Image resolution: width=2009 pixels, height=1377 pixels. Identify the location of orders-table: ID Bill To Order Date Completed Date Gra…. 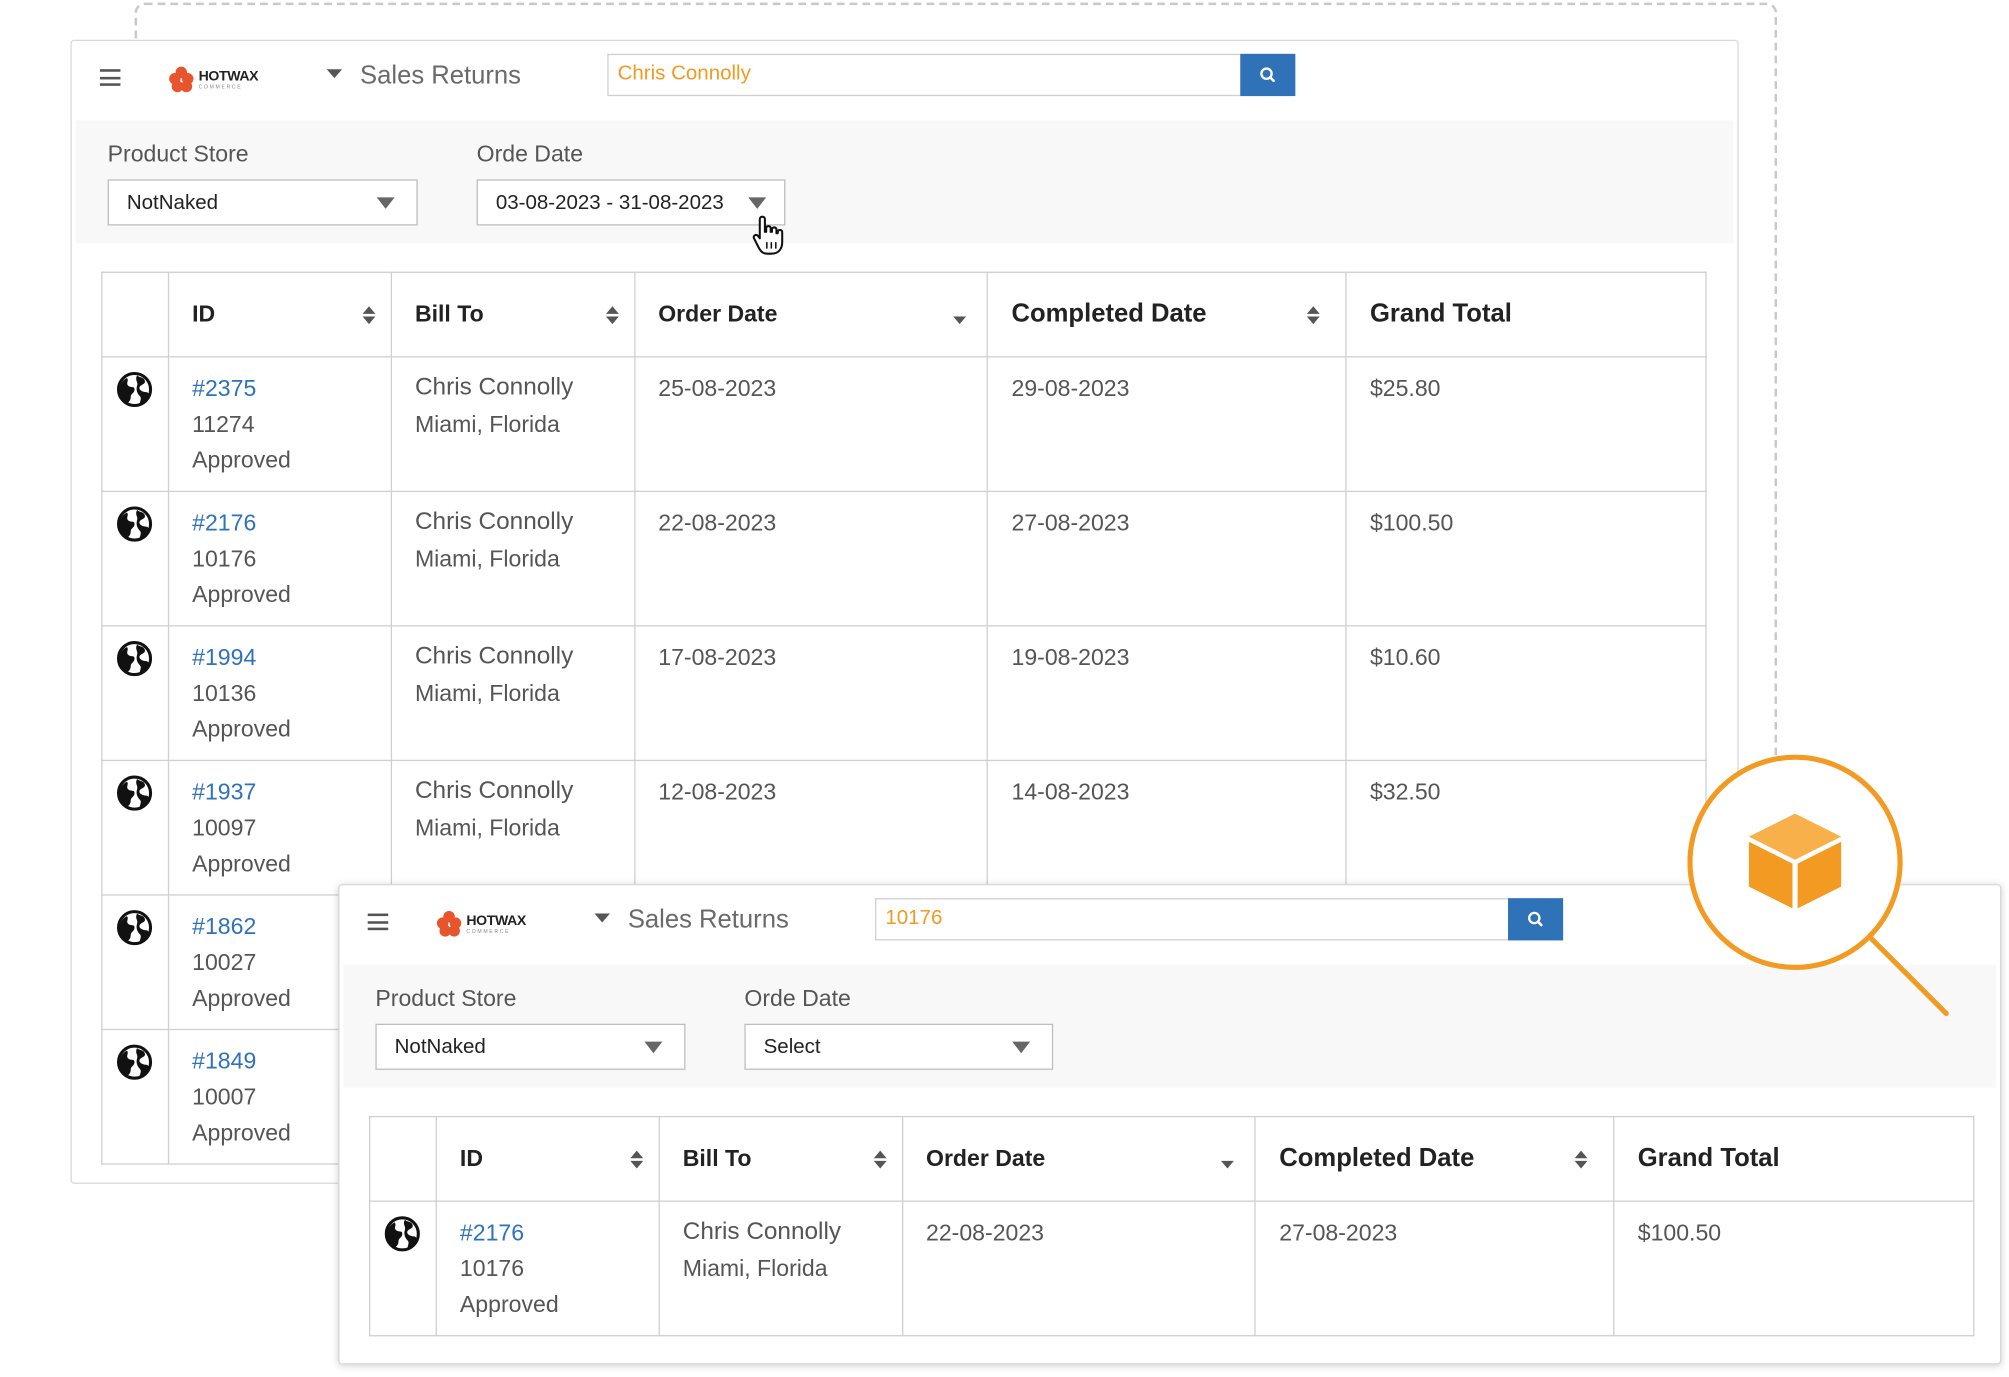
(1172, 1226).